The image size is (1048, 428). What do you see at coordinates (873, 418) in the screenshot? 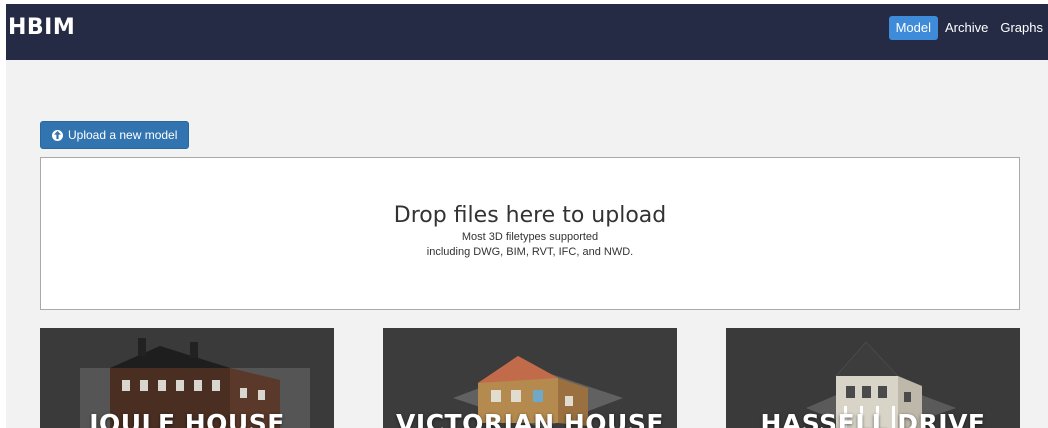
I see `model-card-title: HASSELL DRIVE` at bounding box center [873, 418].